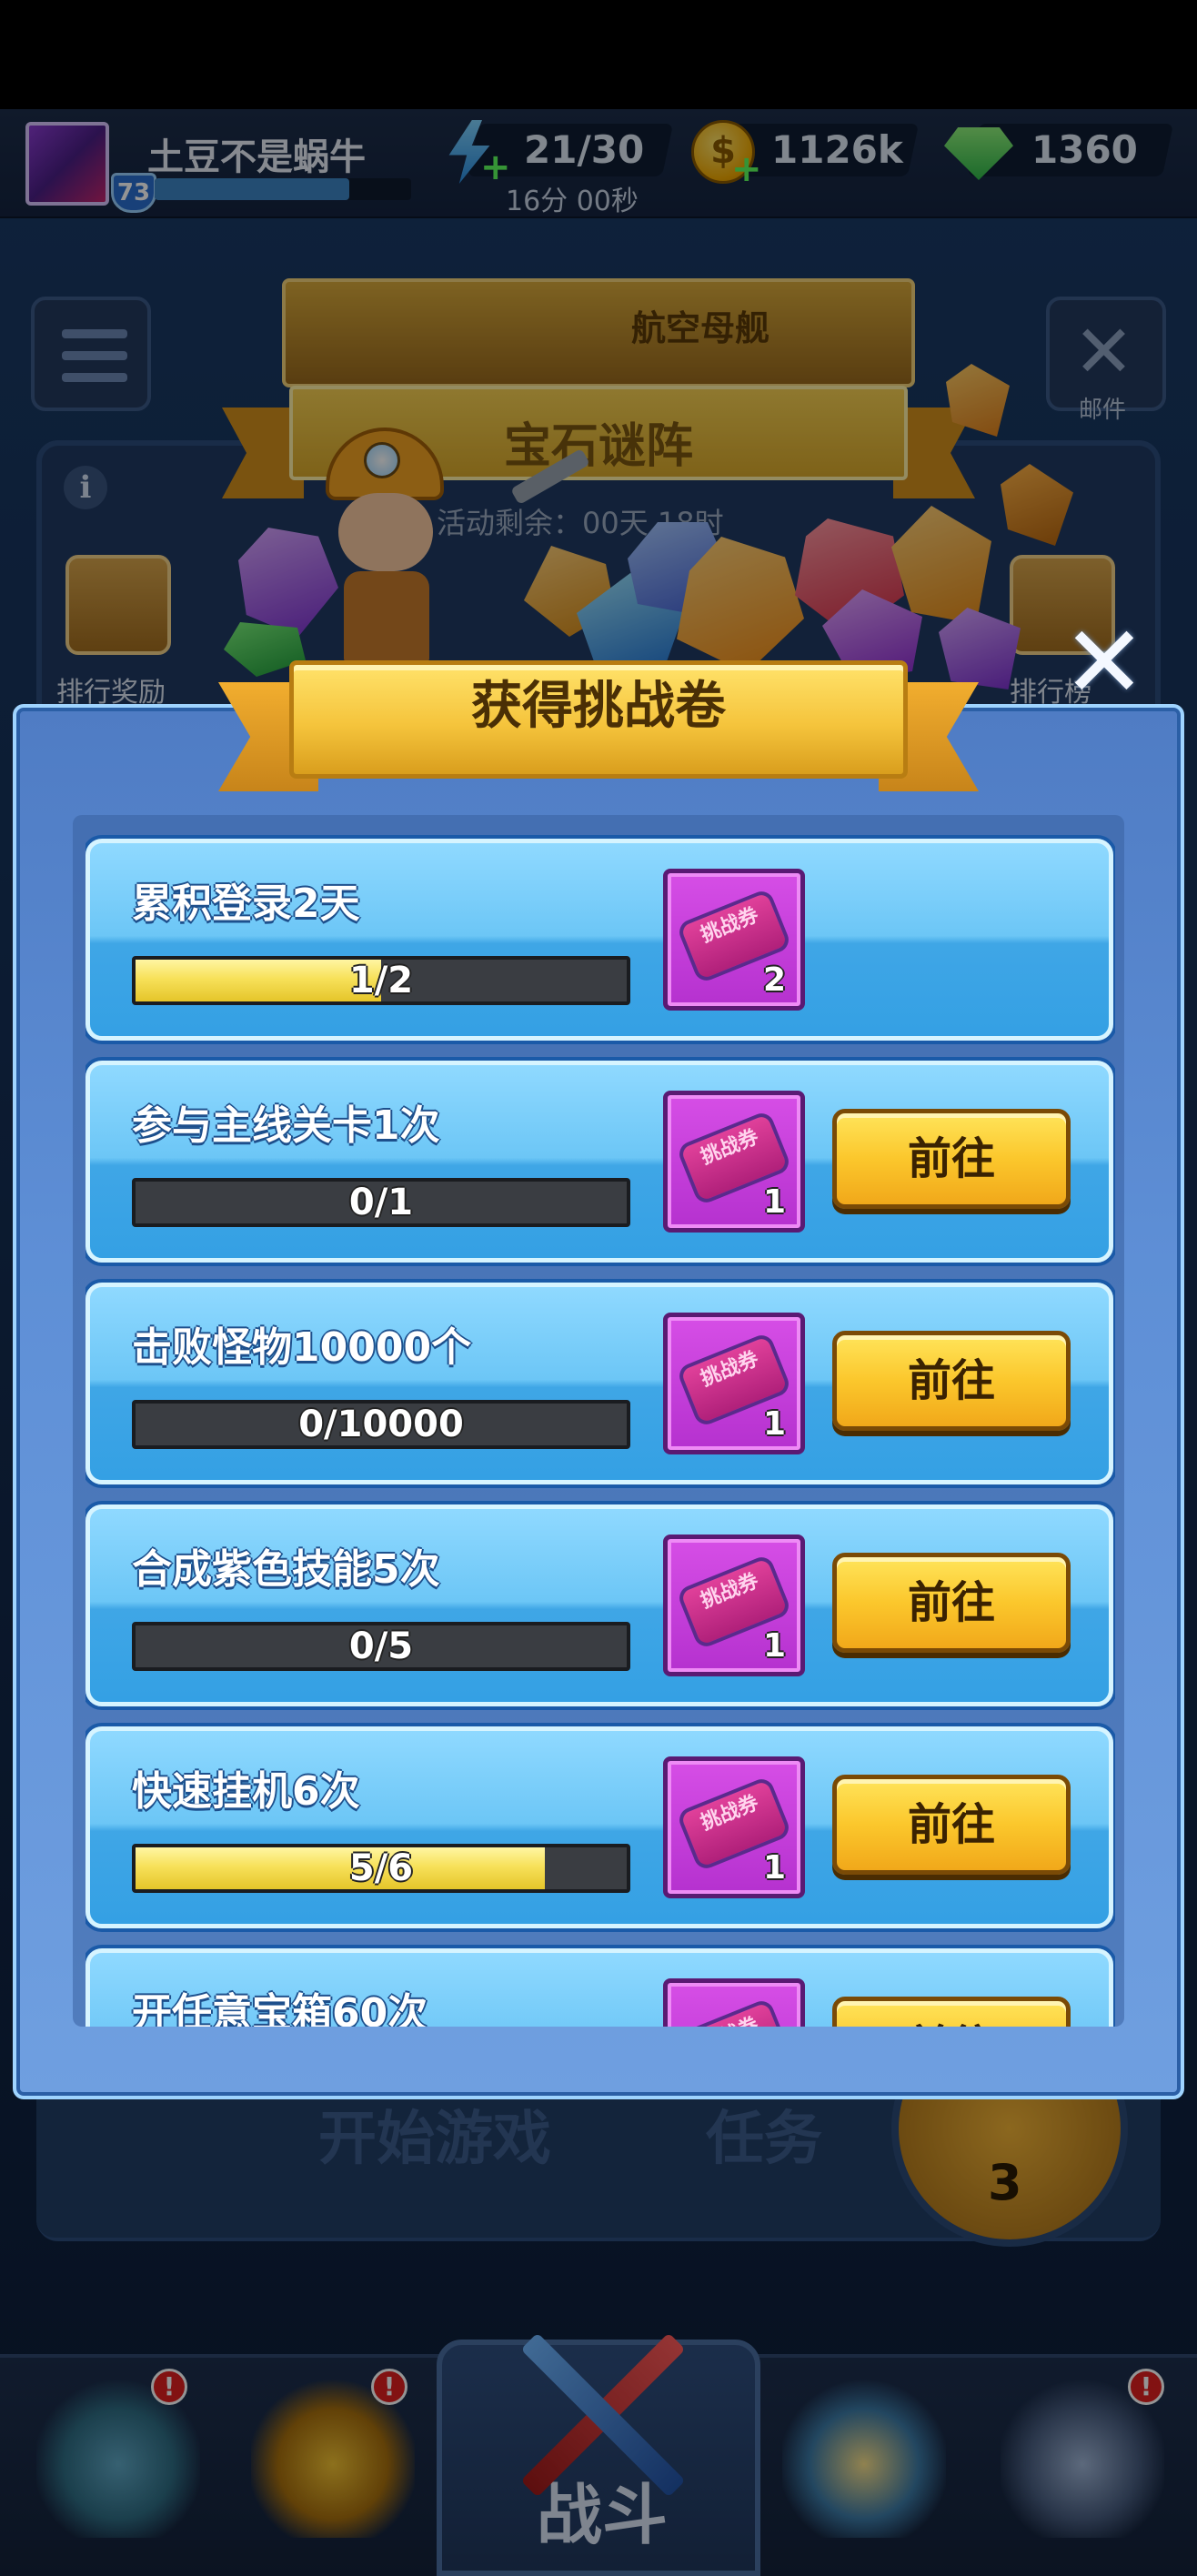  What do you see at coordinates (599, 1383) in the screenshot?
I see `task-row: 击败怪物10000个 0/10000 挑战券 1 前往` at bounding box center [599, 1383].